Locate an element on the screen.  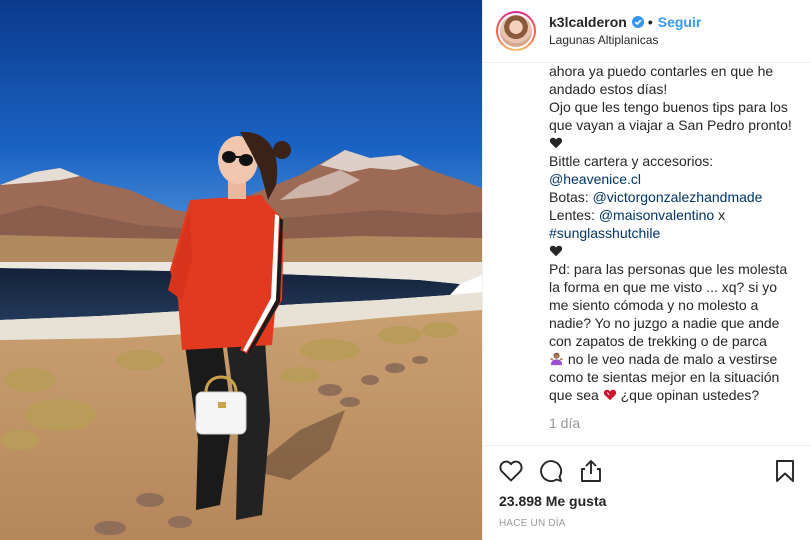
mention-link: @heavenice.cl is located at coordinates (595, 179).